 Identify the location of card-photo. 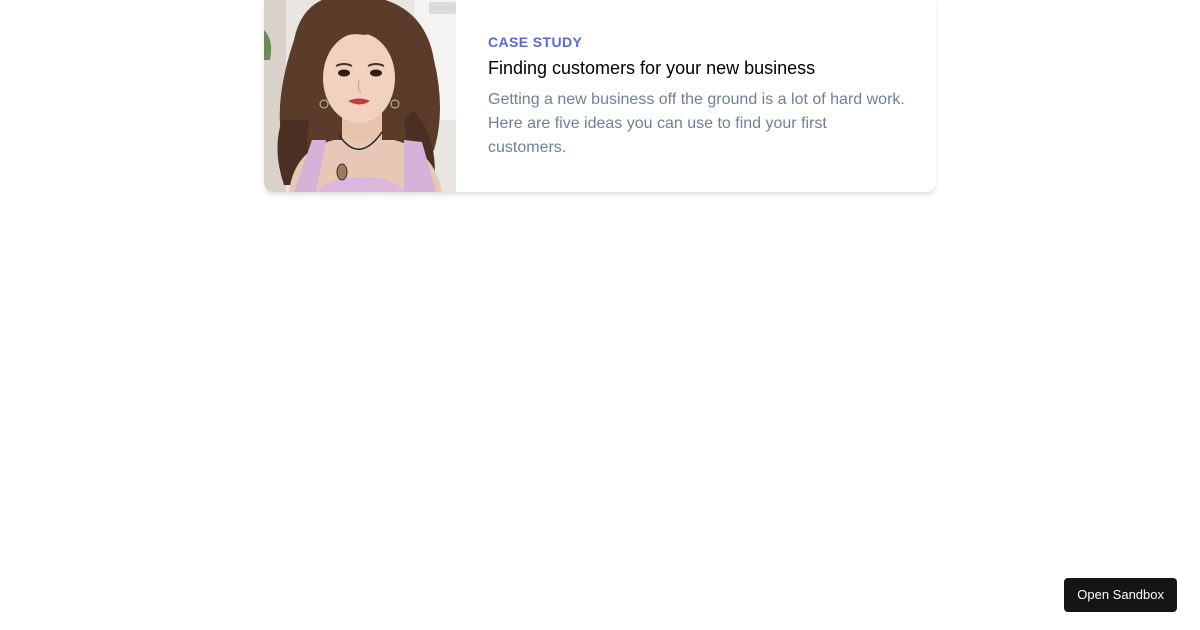
(360, 96).